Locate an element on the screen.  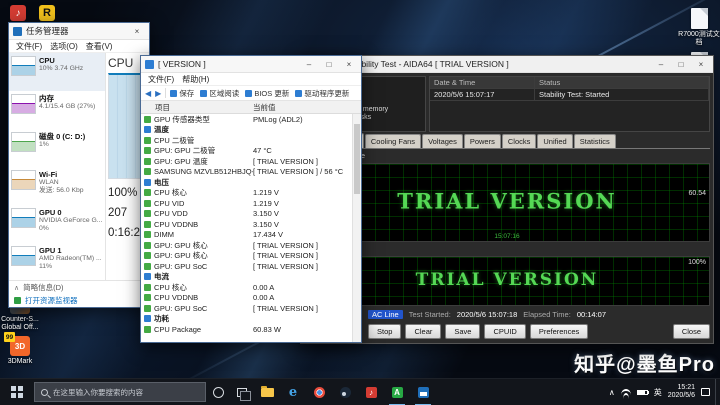
taskbar-task-manager is located at coordinates (423, 392).